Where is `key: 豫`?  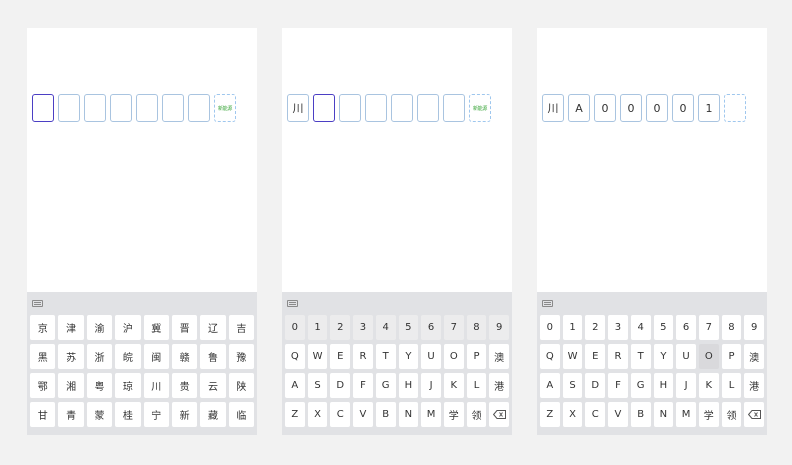
key: 豫 is located at coordinates (241, 356).